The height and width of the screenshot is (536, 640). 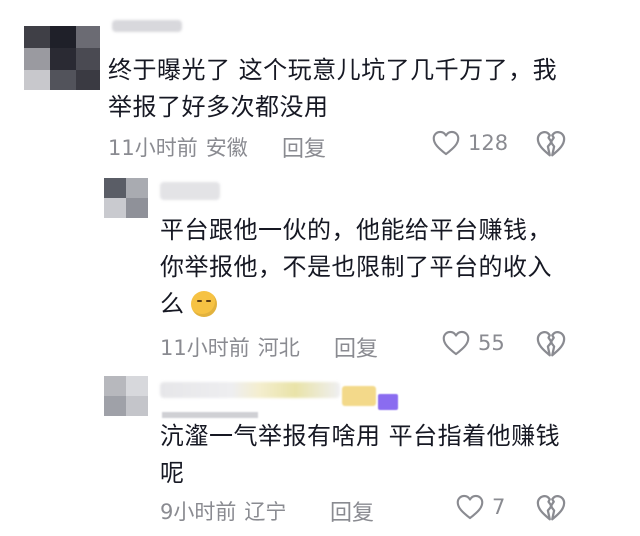 I want to click on comment-text: 平台跟他一伙的，他能给平台赚钱， 你举报他，不是也限制了平台的收入 么, so click(x=390, y=267).